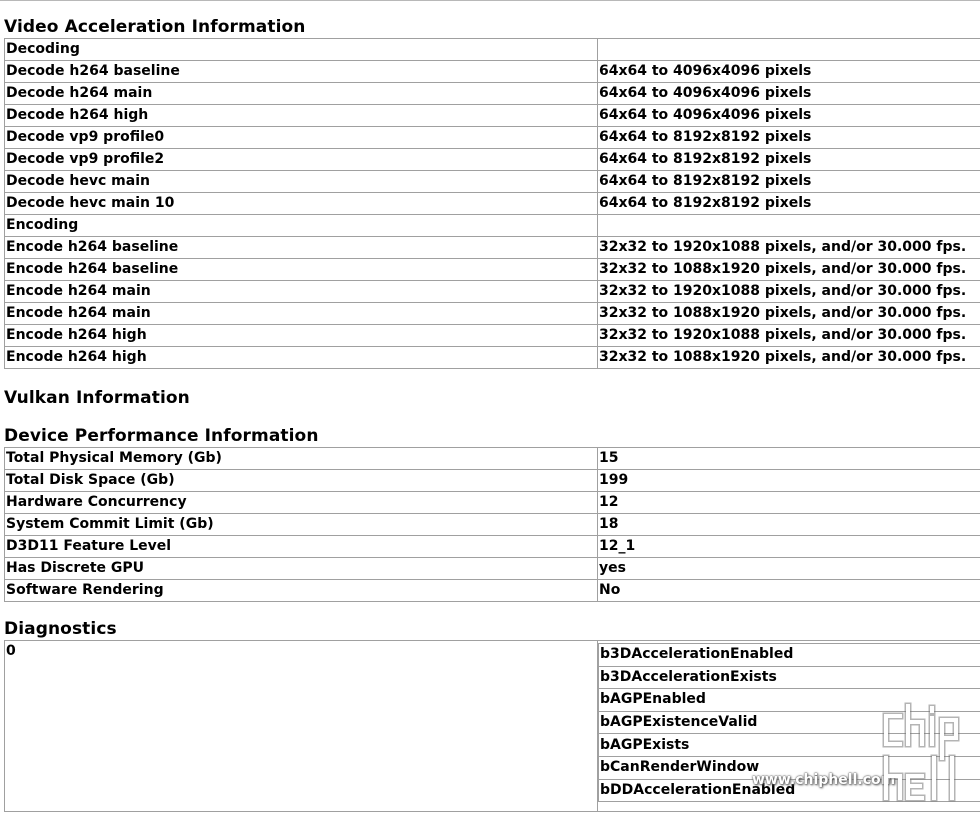 The width and height of the screenshot is (980, 816). What do you see at coordinates (788, 502) in the screenshot?
I see `property-value: 12` at bounding box center [788, 502].